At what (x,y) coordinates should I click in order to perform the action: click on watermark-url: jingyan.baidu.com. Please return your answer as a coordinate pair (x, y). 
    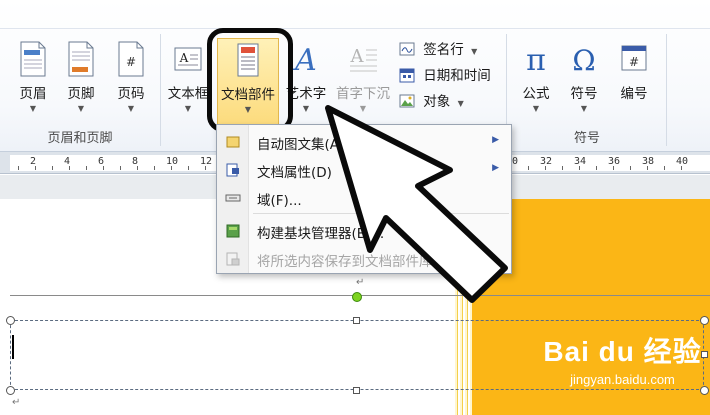
    Looking at the image, I should click on (622, 379).